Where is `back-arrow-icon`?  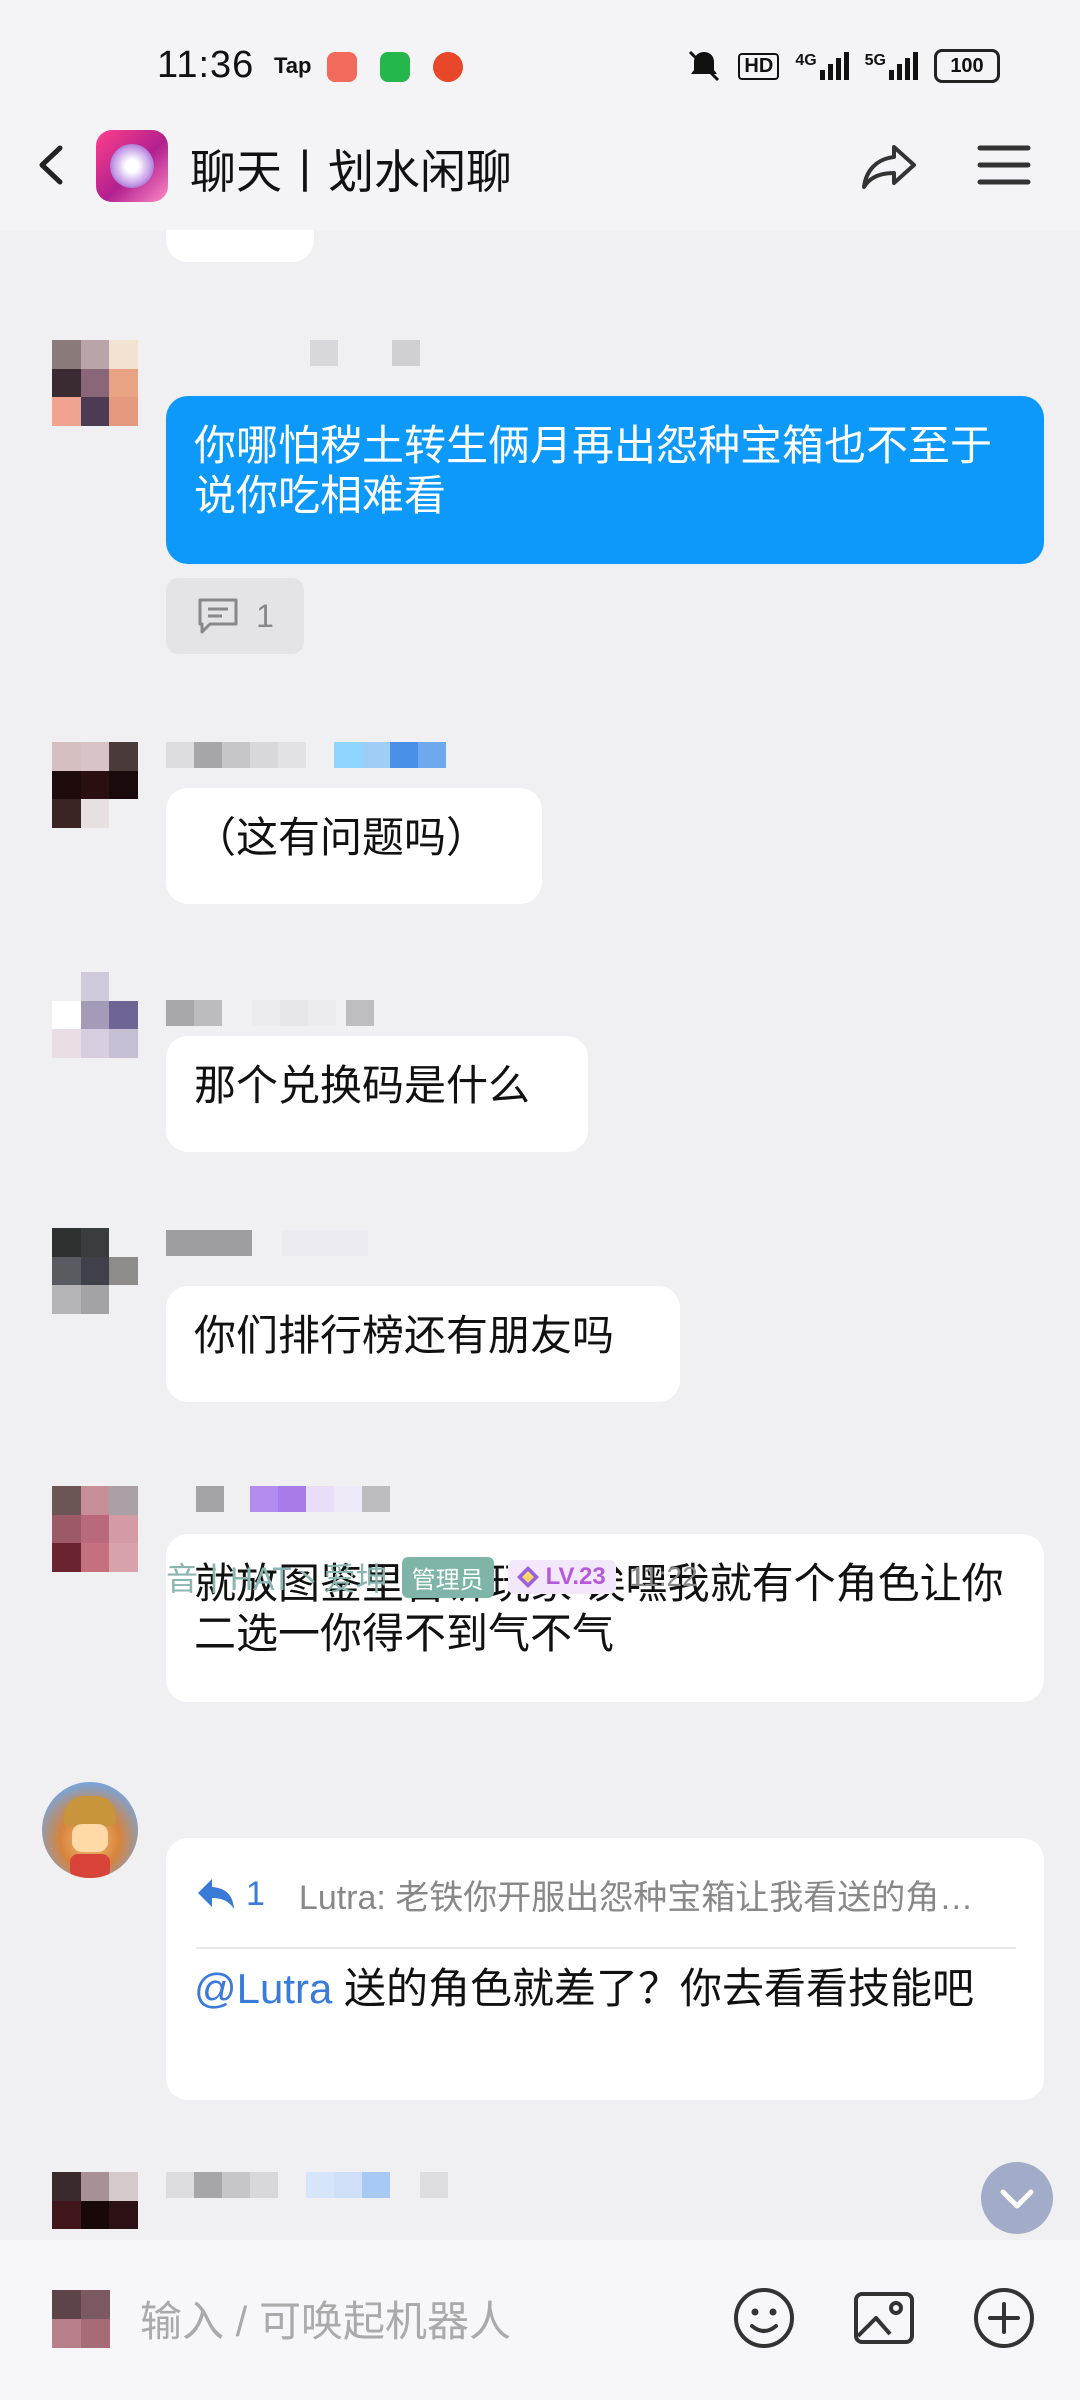 back-arrow-icon is located at coordinates (53, 165).